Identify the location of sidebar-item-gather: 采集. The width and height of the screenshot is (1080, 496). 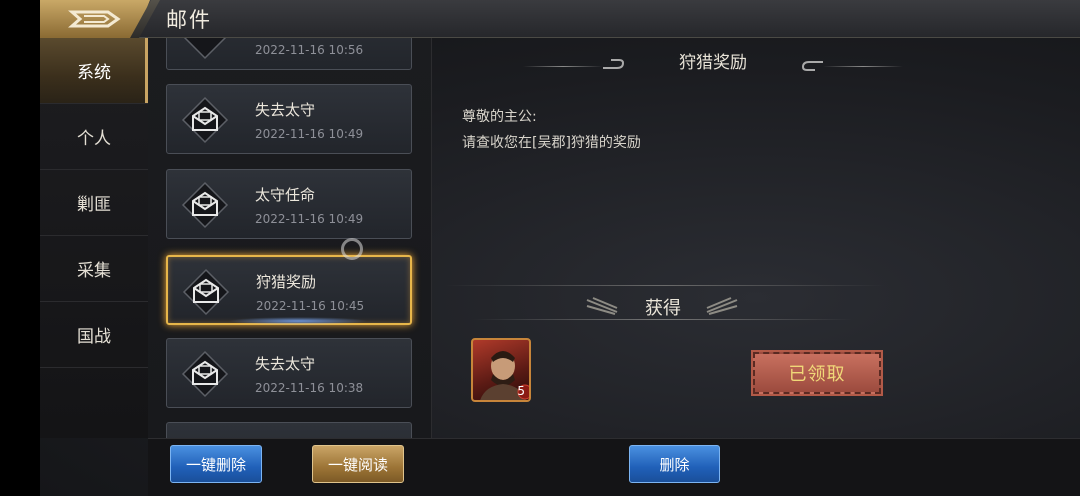
(94, 269).